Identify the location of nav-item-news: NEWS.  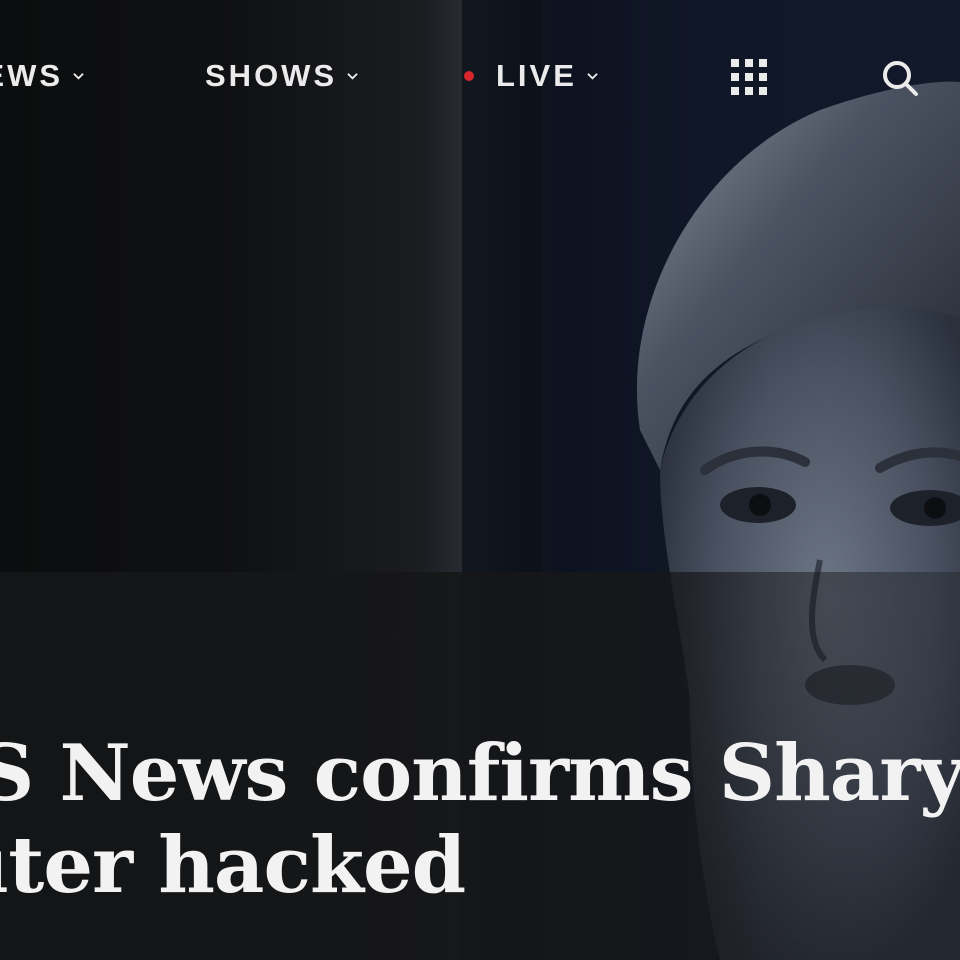
(42, 76).